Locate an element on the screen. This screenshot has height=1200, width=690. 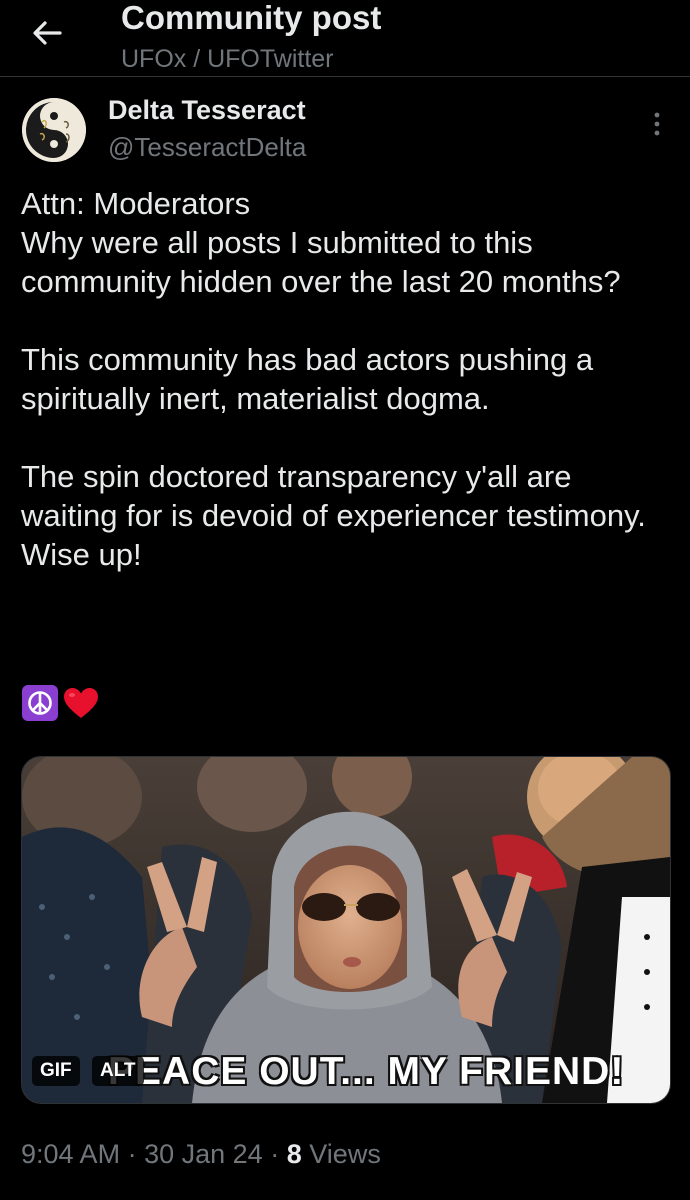
views-label: Views is located at coordinates (345, 1154).